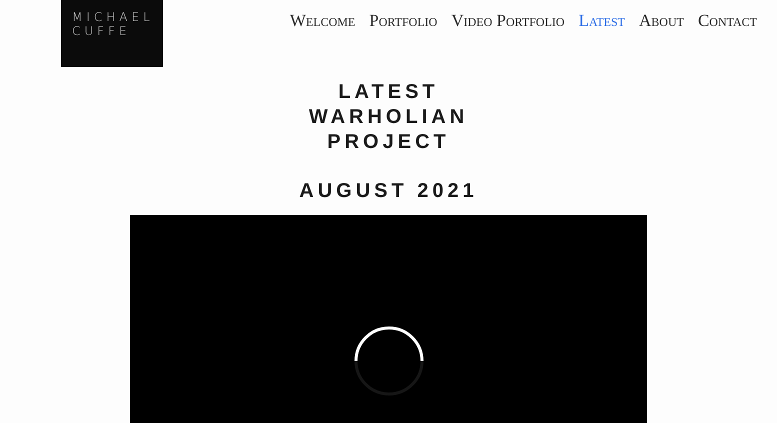 This screenshot has width=777, height=423. What do you see at coordinates (323, 21) in the screenshot?
I see `nav-link: Welcome` at bounding box center [323, 21].